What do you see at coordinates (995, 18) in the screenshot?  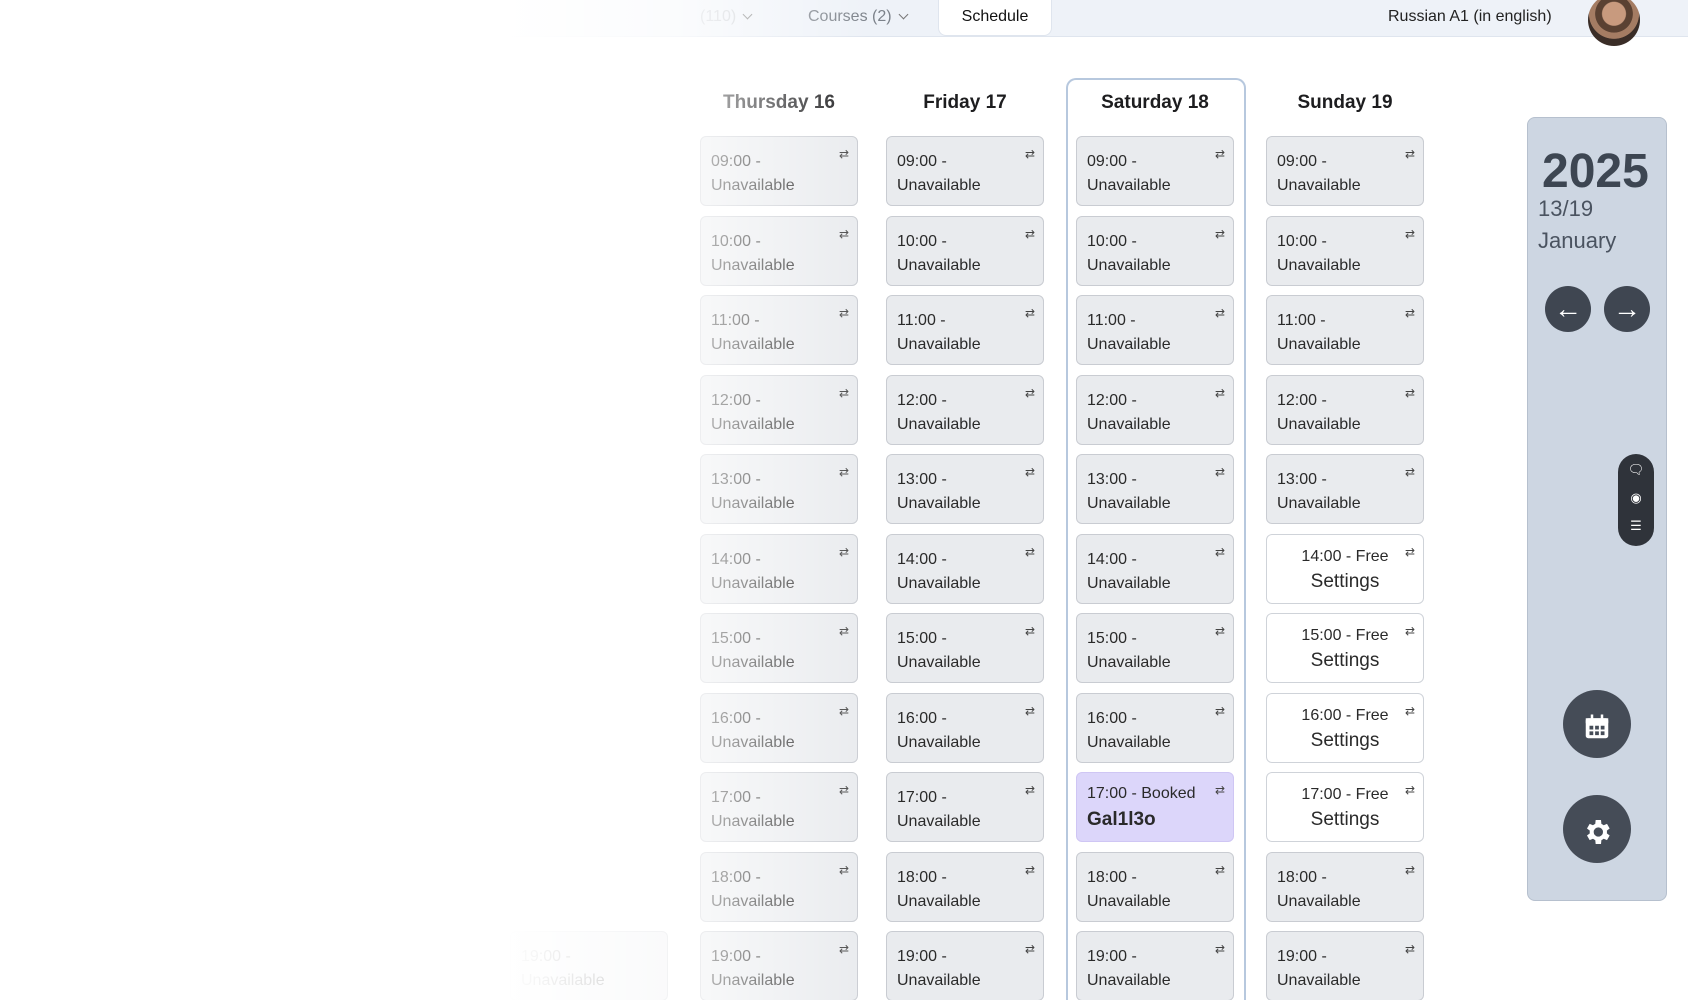 I see `nav-schedule-tab: Schedule` at bounding box center [995, 18].